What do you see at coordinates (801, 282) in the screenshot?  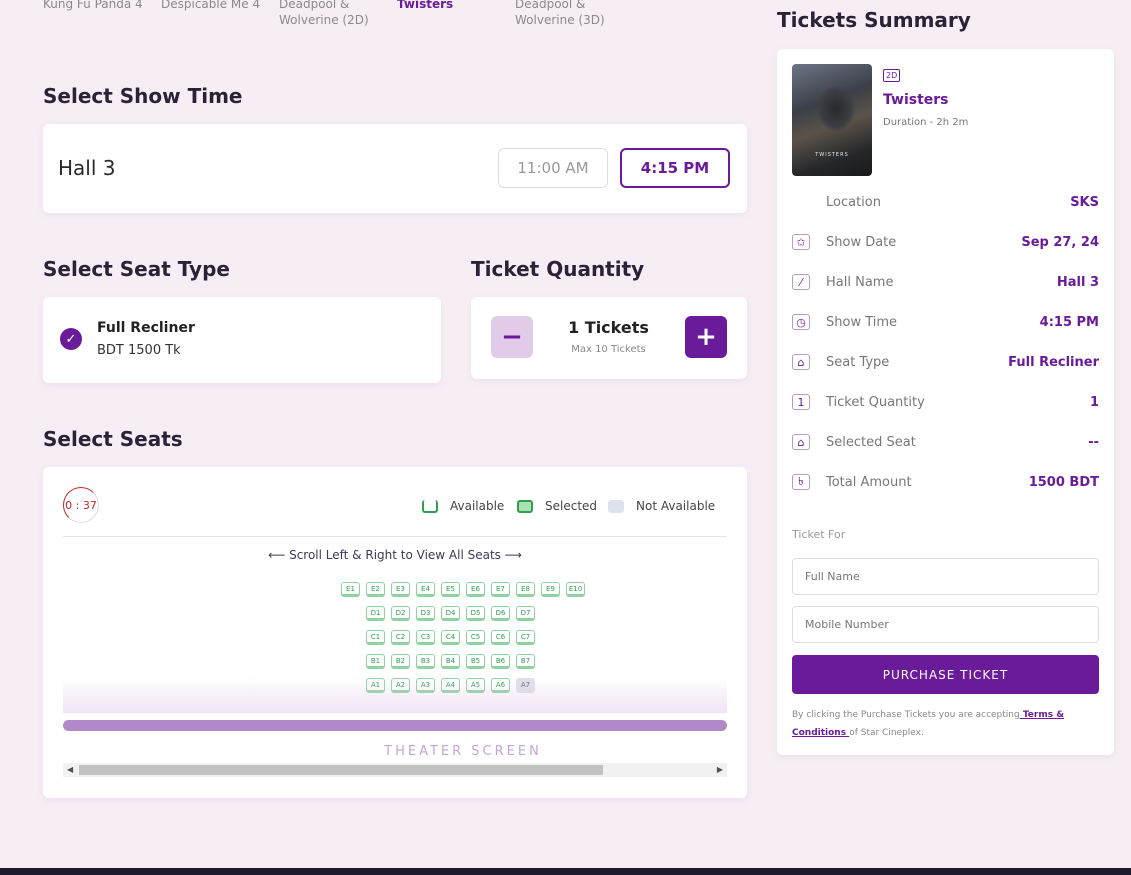 I see `ticket-icon: ⁄` at bounding box center [801, 282].